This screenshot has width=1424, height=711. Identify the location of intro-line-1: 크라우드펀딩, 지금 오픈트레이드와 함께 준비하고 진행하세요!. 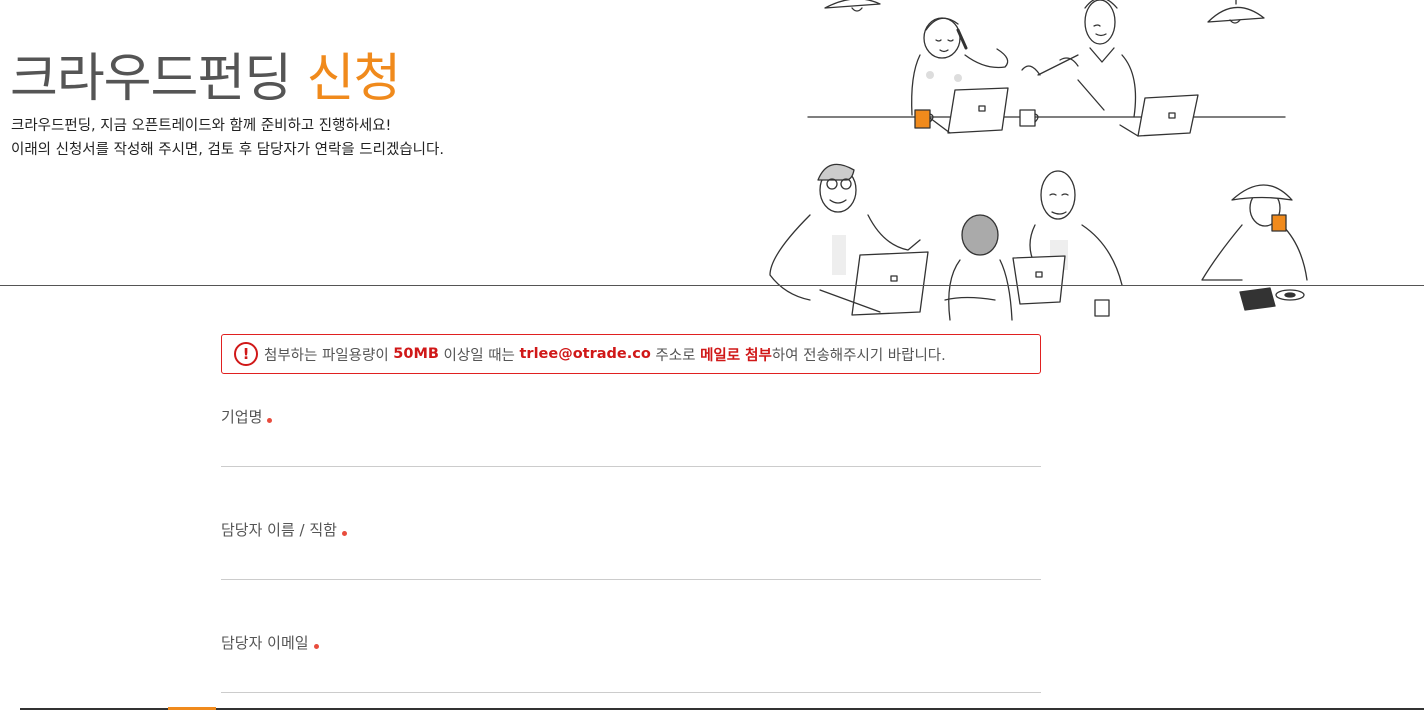
(201, 126).